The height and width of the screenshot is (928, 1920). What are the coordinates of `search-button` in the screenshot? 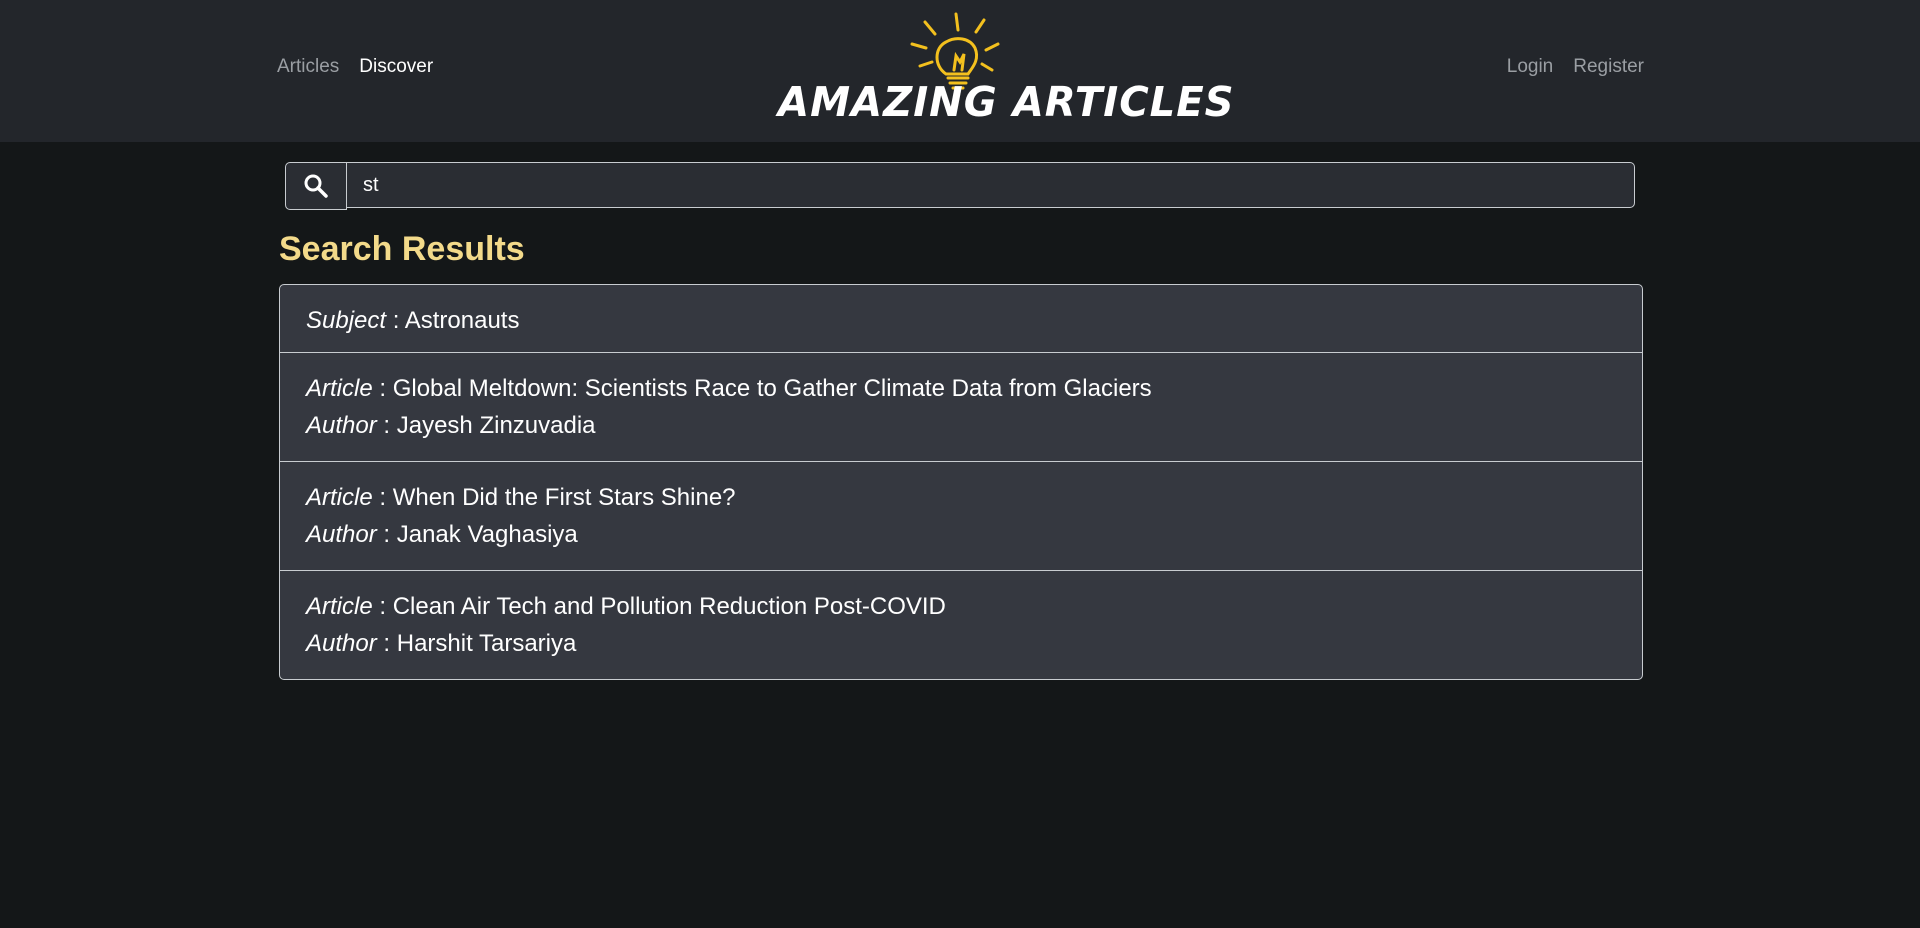 It's located at (316, 186).